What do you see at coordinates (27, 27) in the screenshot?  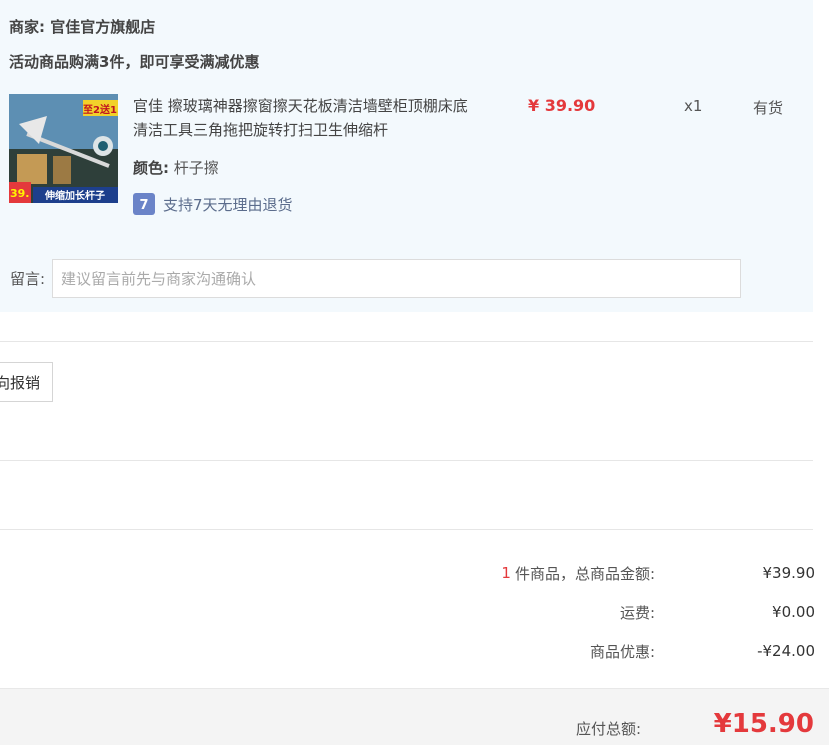 I see `shop-label: 商家:` at bounding box center [27, 27].